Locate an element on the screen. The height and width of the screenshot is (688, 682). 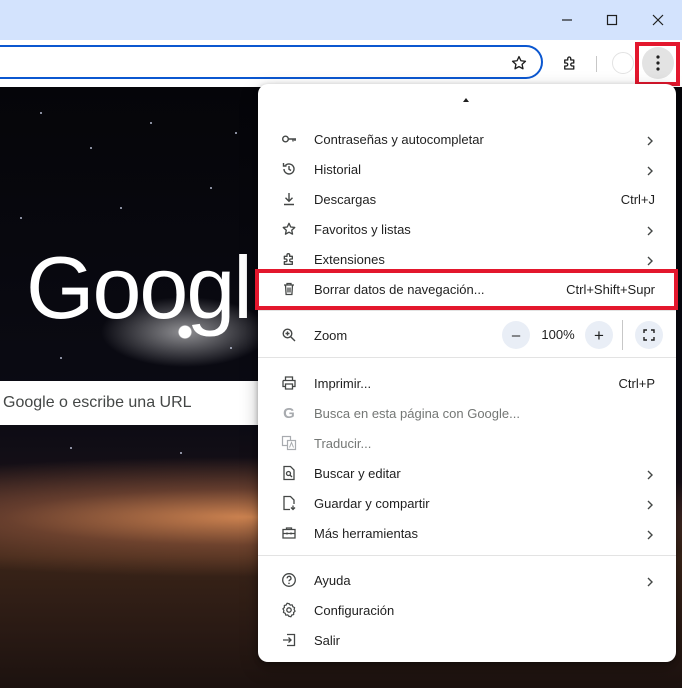
menu-item-label: Buscar y editar is located at coordinates (357, 473).